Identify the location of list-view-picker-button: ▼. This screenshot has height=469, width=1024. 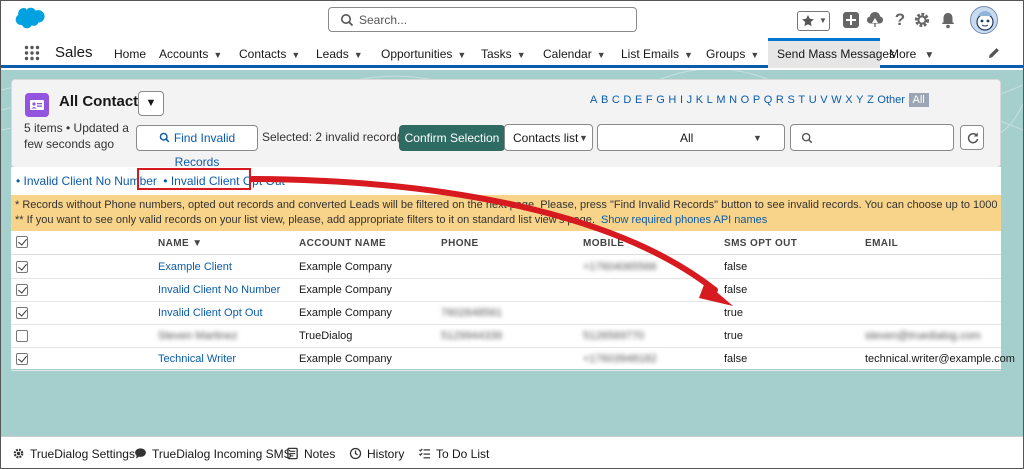
(151, 103).